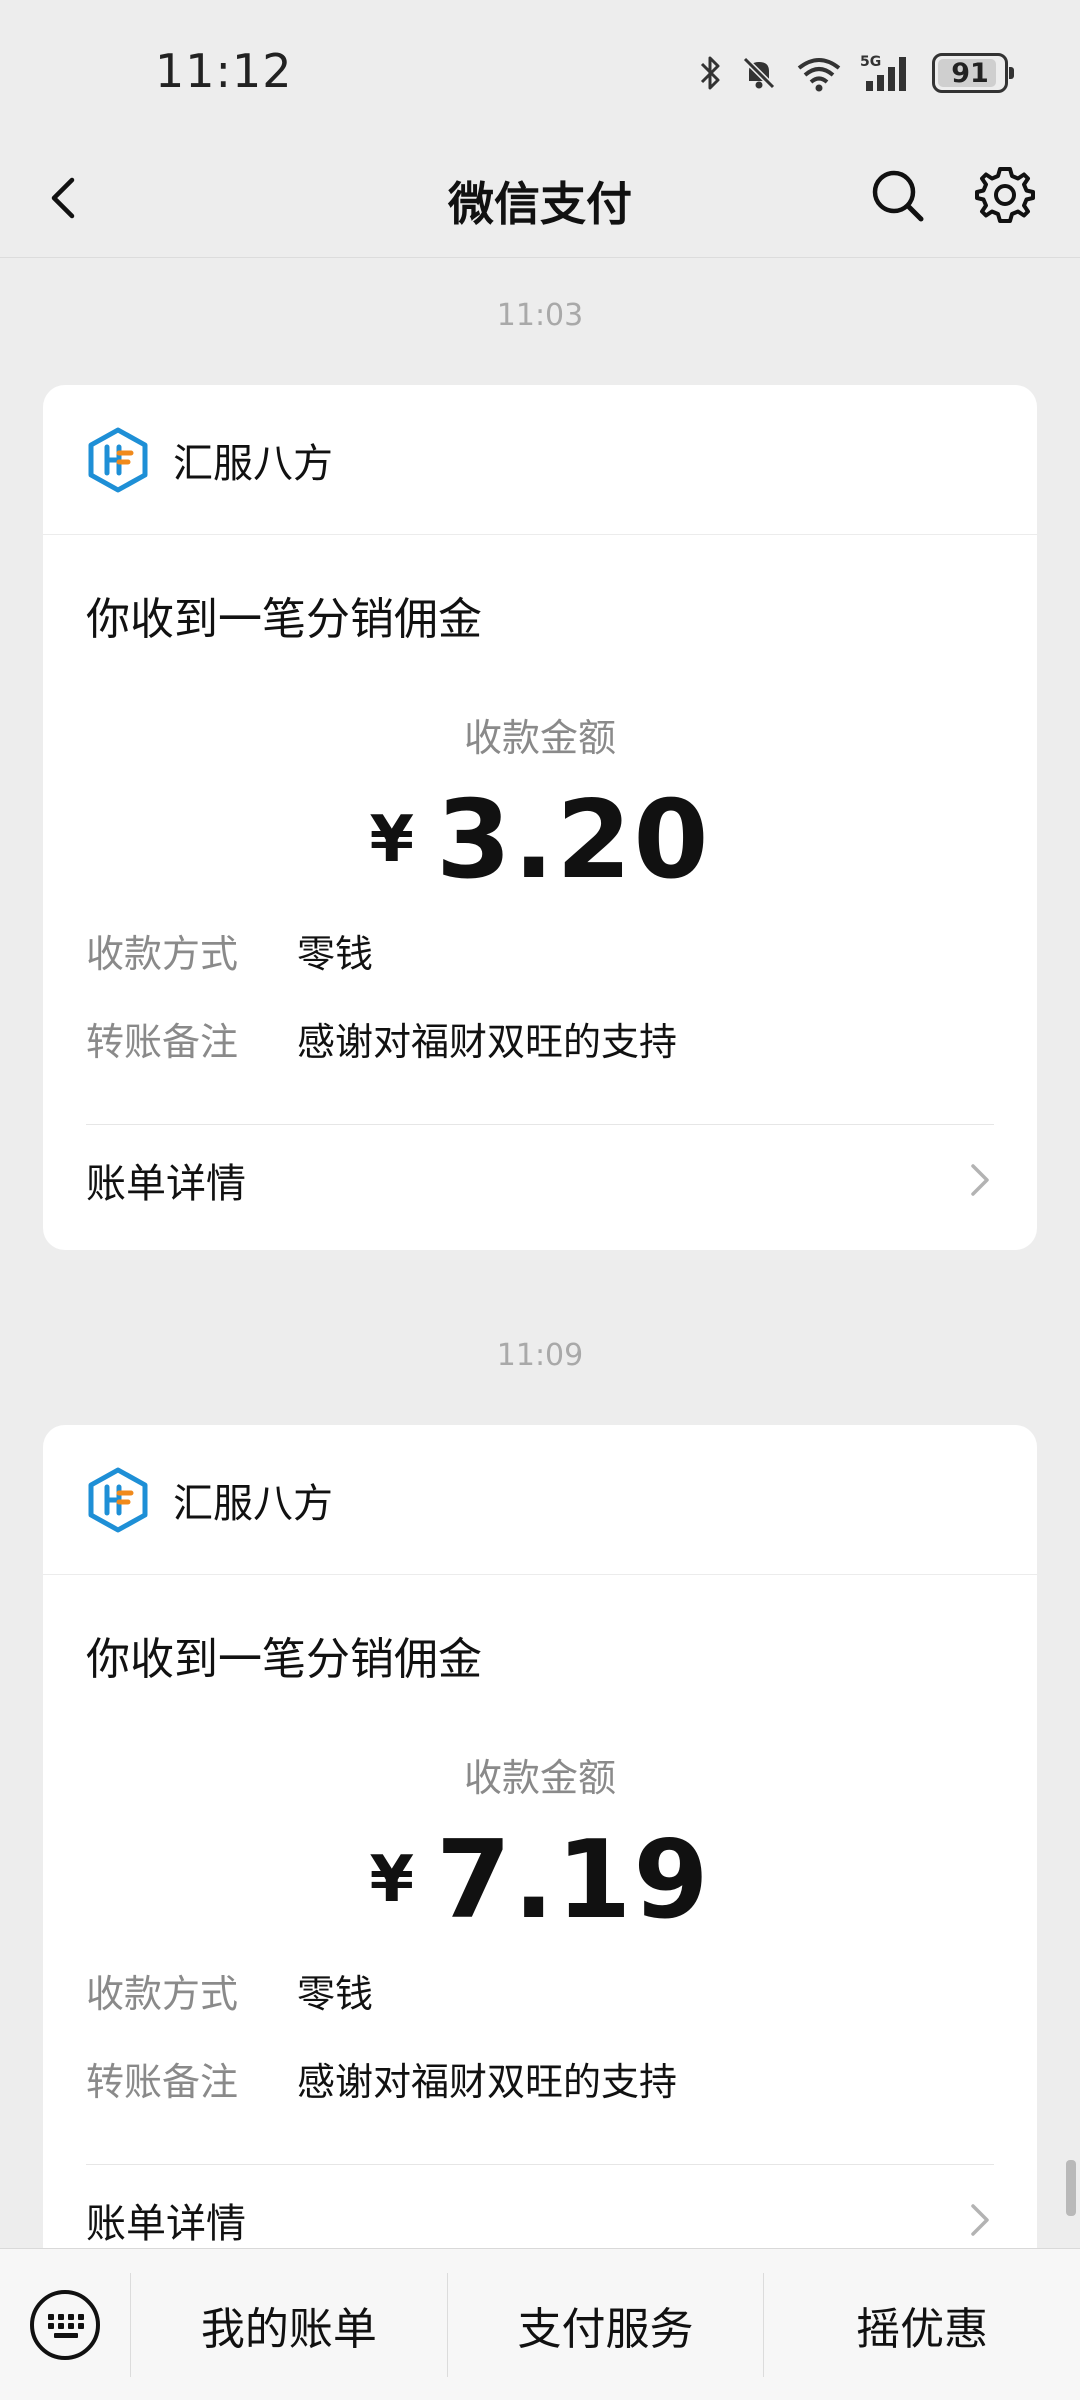 The height and width of the screenshot is (2400, 1080). Describe the element at coordinates (970, 73) in the screenshot. I see `battery-level: 91` at that location.